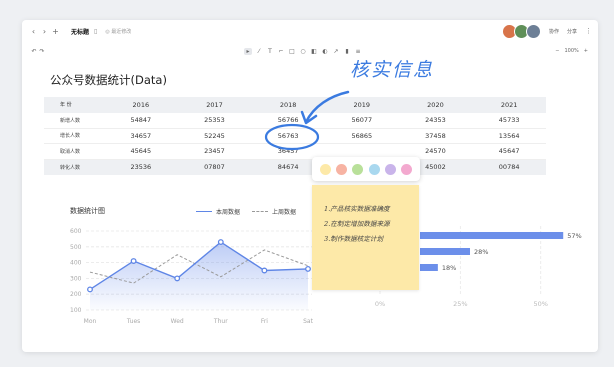  Describe the element at coordinates (308, 321) in the screenshot. I see `x-tick-label: Sat` at that location.